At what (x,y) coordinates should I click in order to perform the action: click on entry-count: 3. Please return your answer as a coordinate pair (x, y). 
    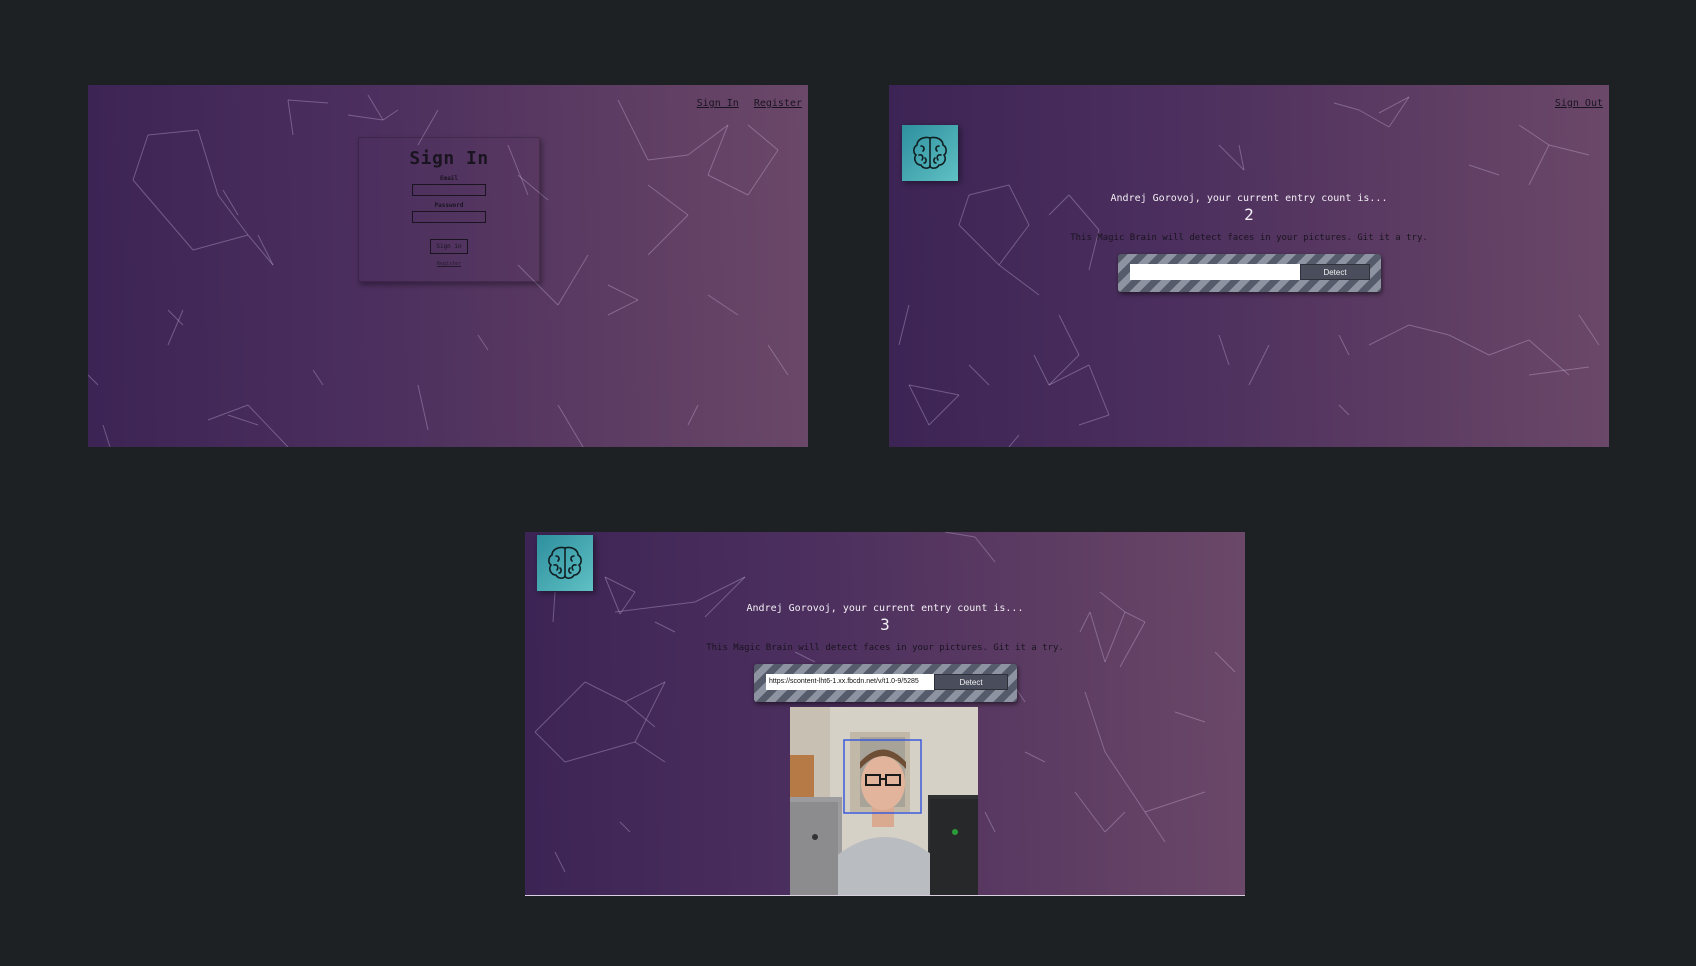
    Looking at the image, I should click on (885, 624).